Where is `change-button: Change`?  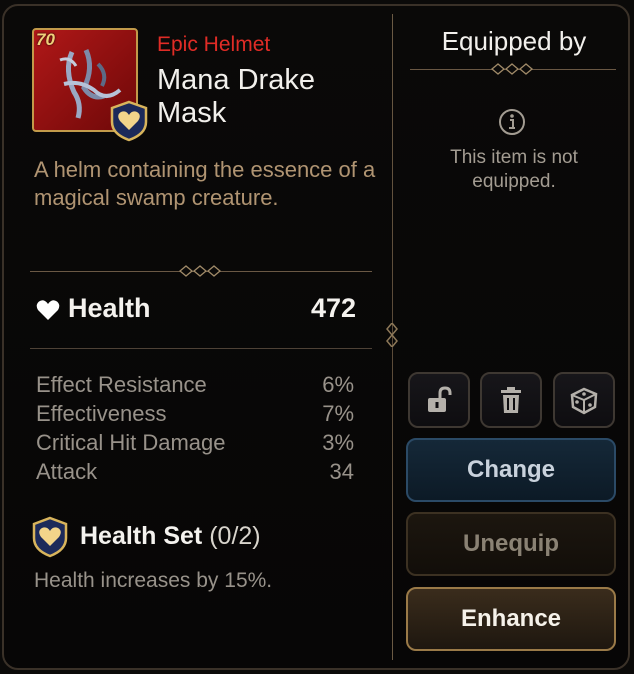
change-button: Change is located at coordinates (511, 470).